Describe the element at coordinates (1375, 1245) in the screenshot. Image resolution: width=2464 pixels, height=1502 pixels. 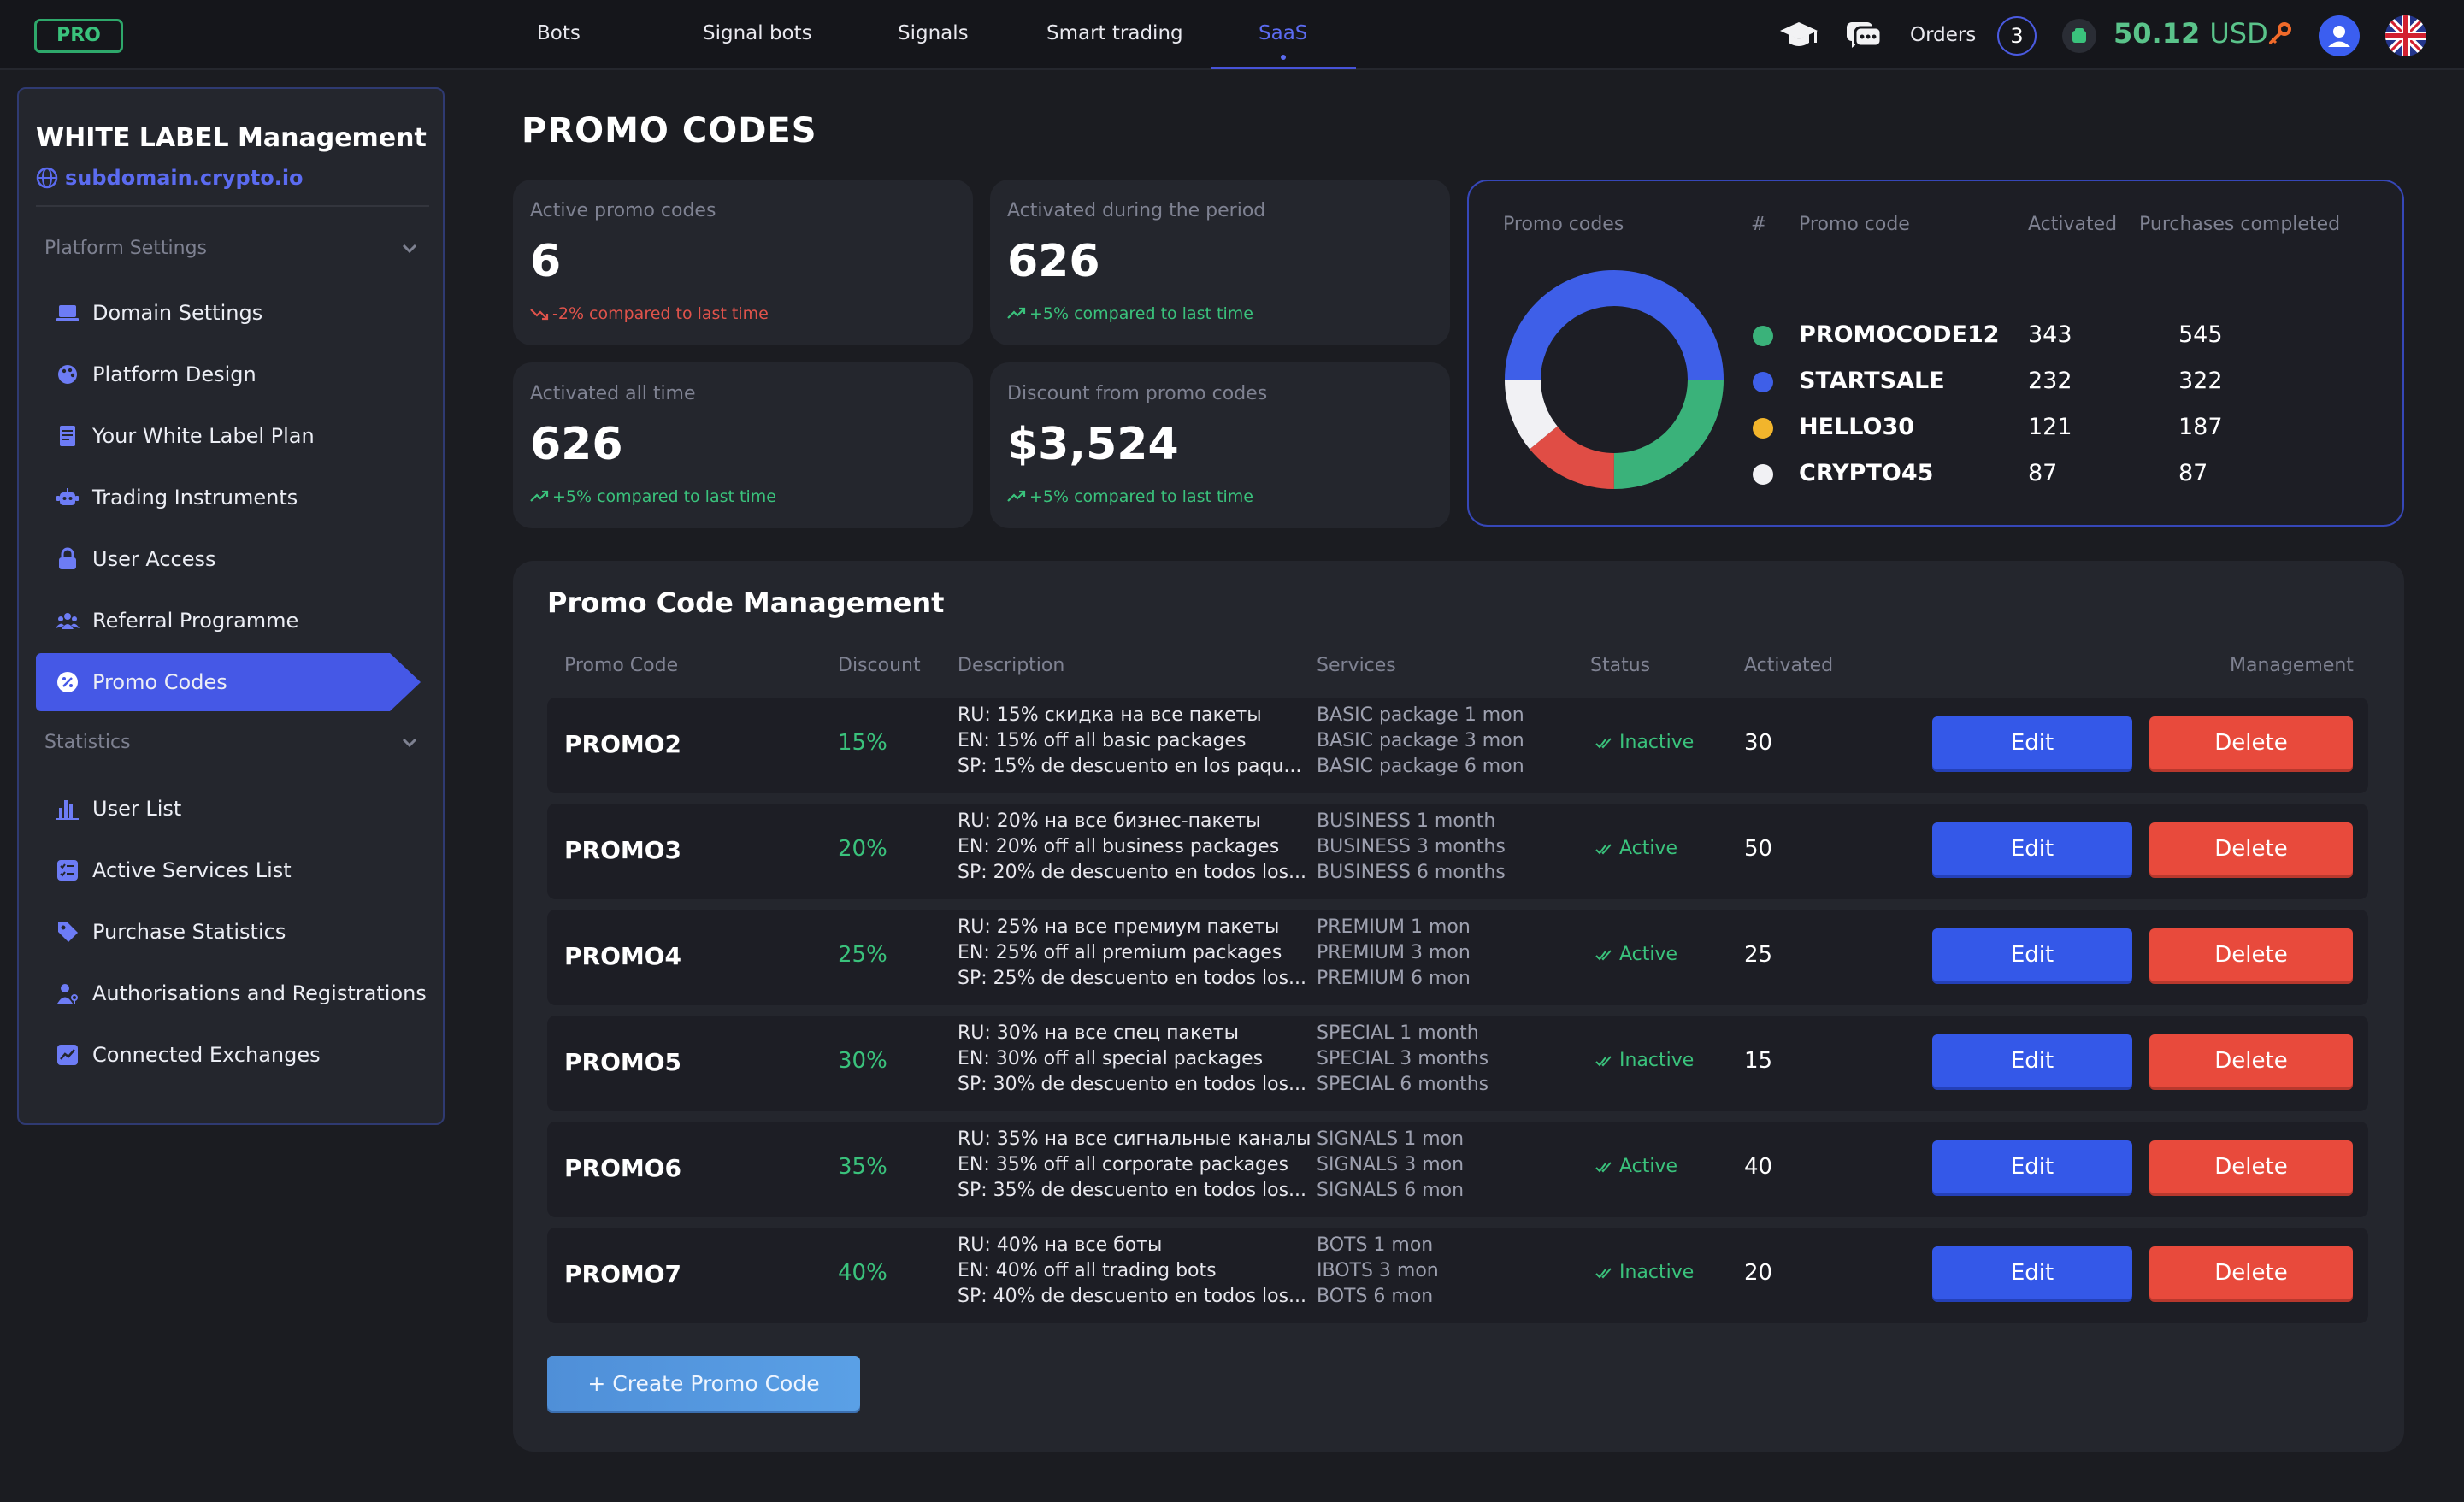
I see `service-line: BOTS 1 mon` at that location.